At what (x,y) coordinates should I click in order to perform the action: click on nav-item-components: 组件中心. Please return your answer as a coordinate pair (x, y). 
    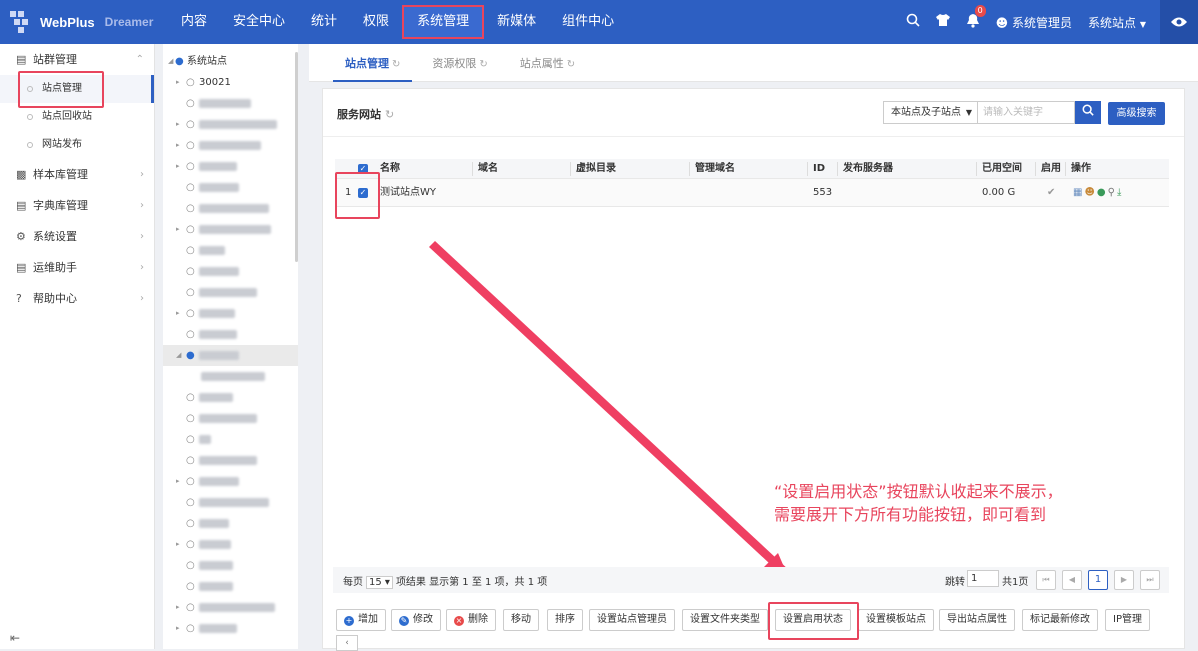
    Looking at the image, I should click on (588, 22).